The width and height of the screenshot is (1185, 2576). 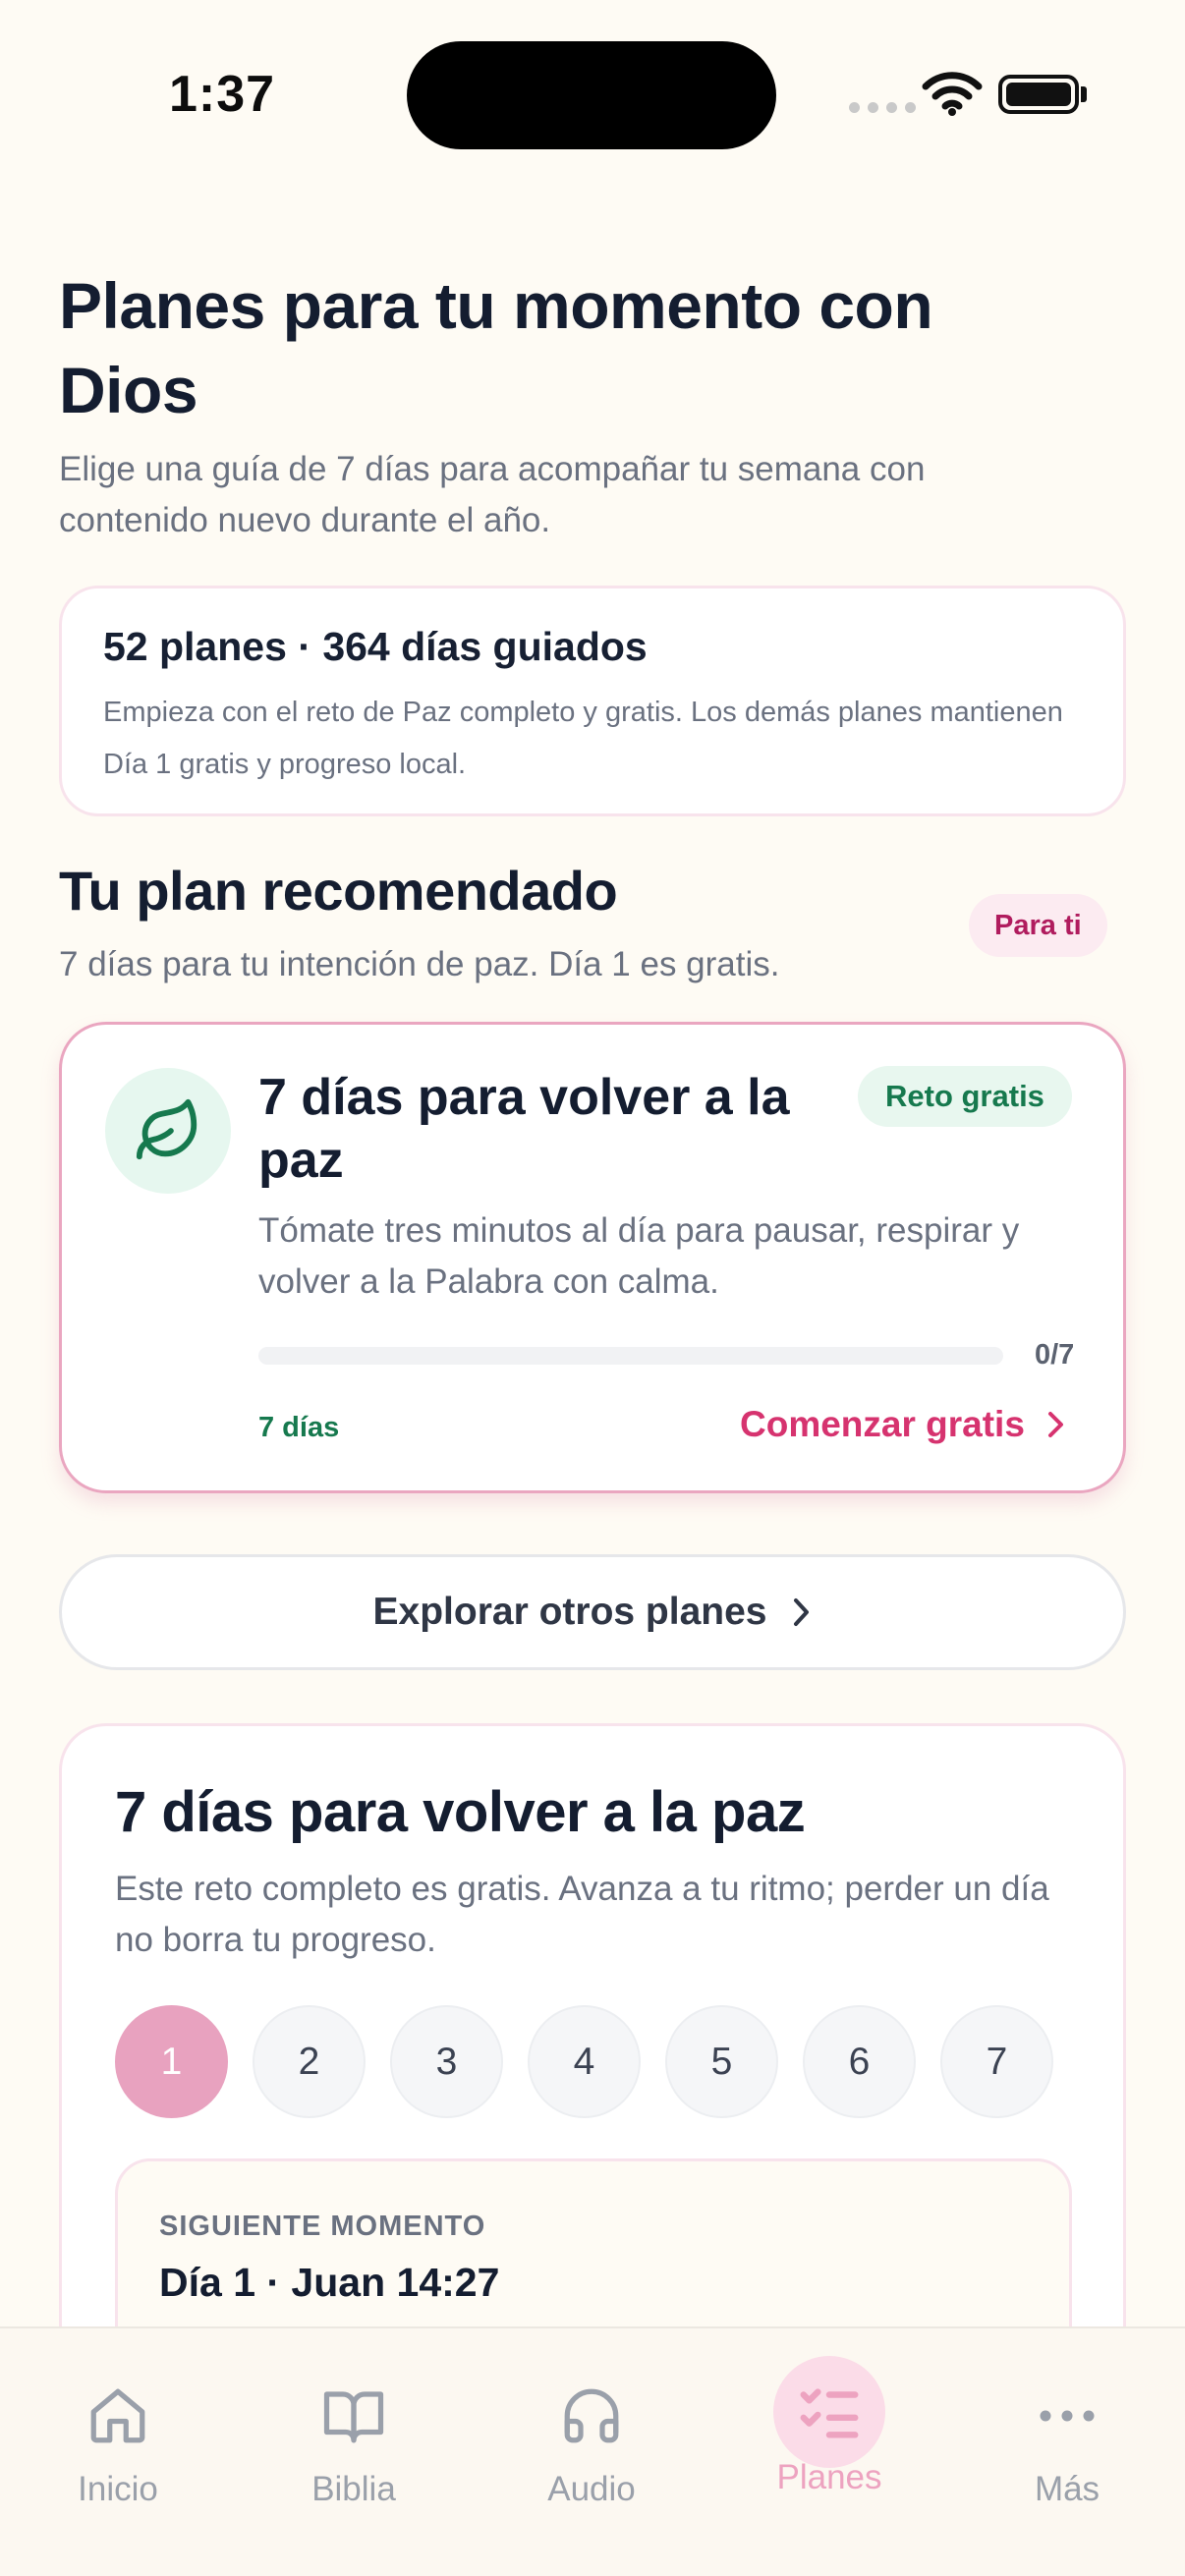 I want to click on day-button-6: 6, so click(x=860, y=2061).